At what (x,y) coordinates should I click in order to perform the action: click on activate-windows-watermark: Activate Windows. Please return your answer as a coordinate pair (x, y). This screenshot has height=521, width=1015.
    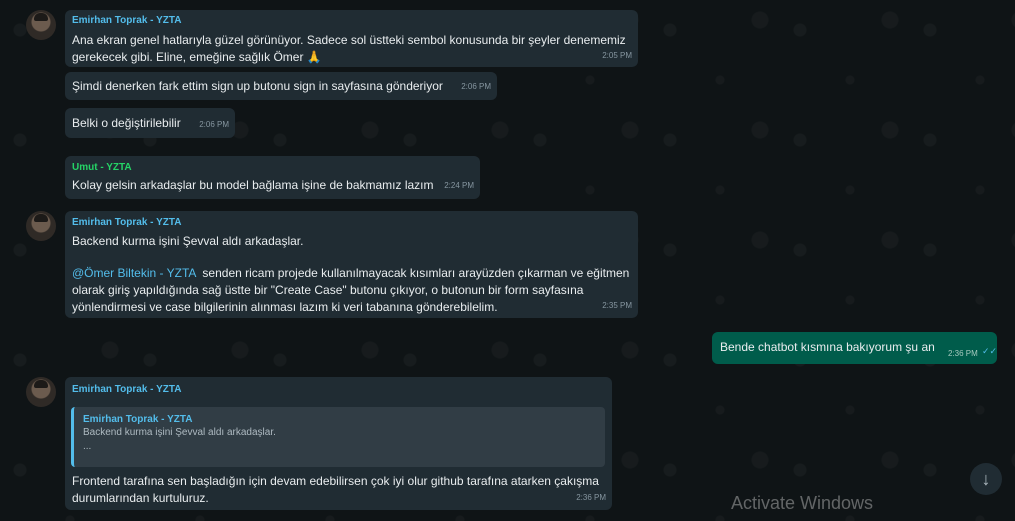
    Looking at the image, I should click on (802, 503).